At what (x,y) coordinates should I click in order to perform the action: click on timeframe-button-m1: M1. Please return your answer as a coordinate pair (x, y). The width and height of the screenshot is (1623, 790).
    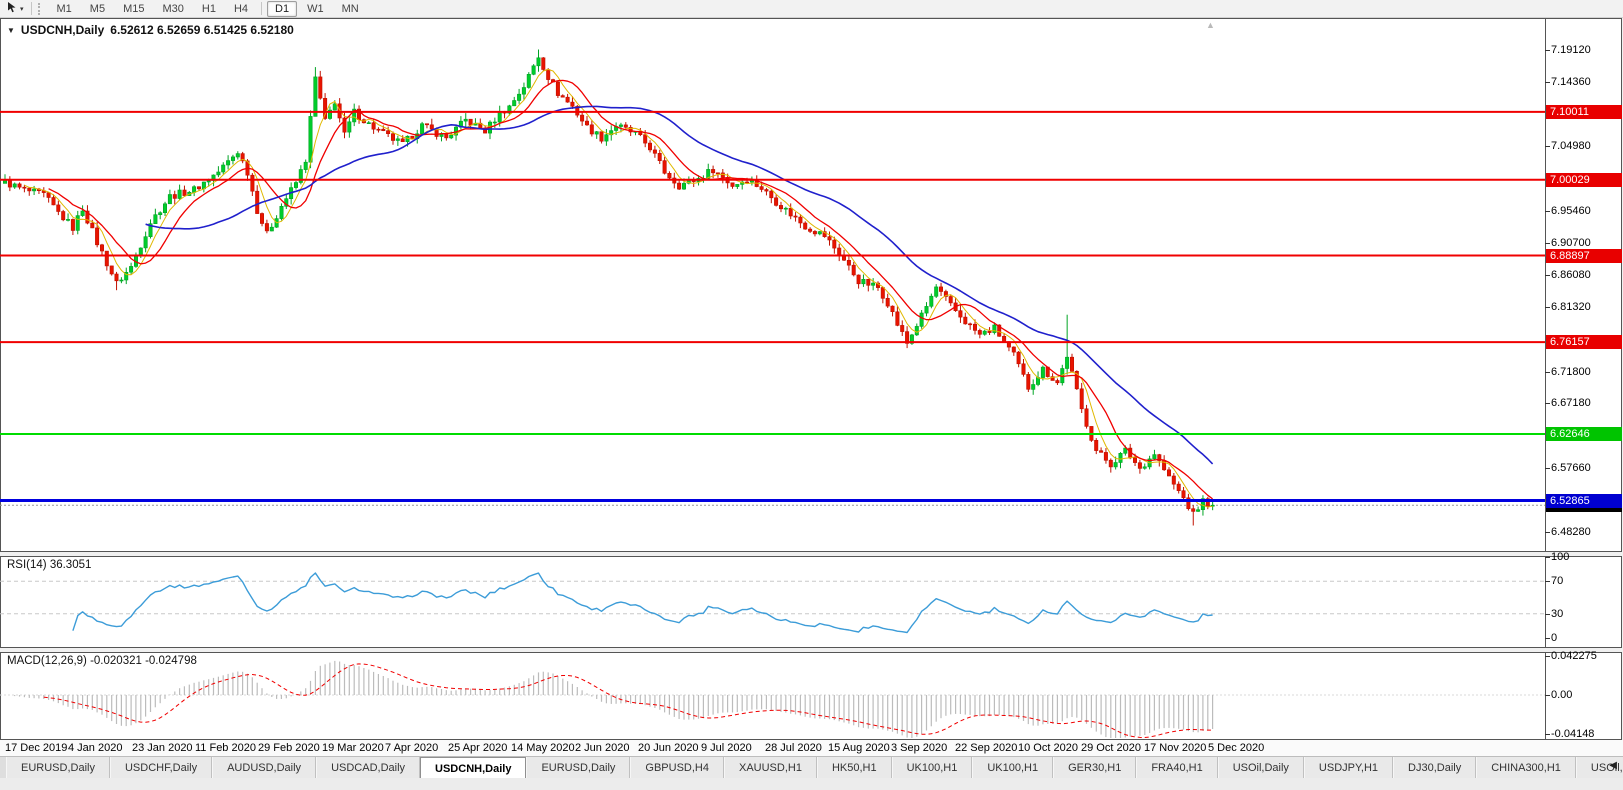
    Looking at the image, I should click on (64, 9).